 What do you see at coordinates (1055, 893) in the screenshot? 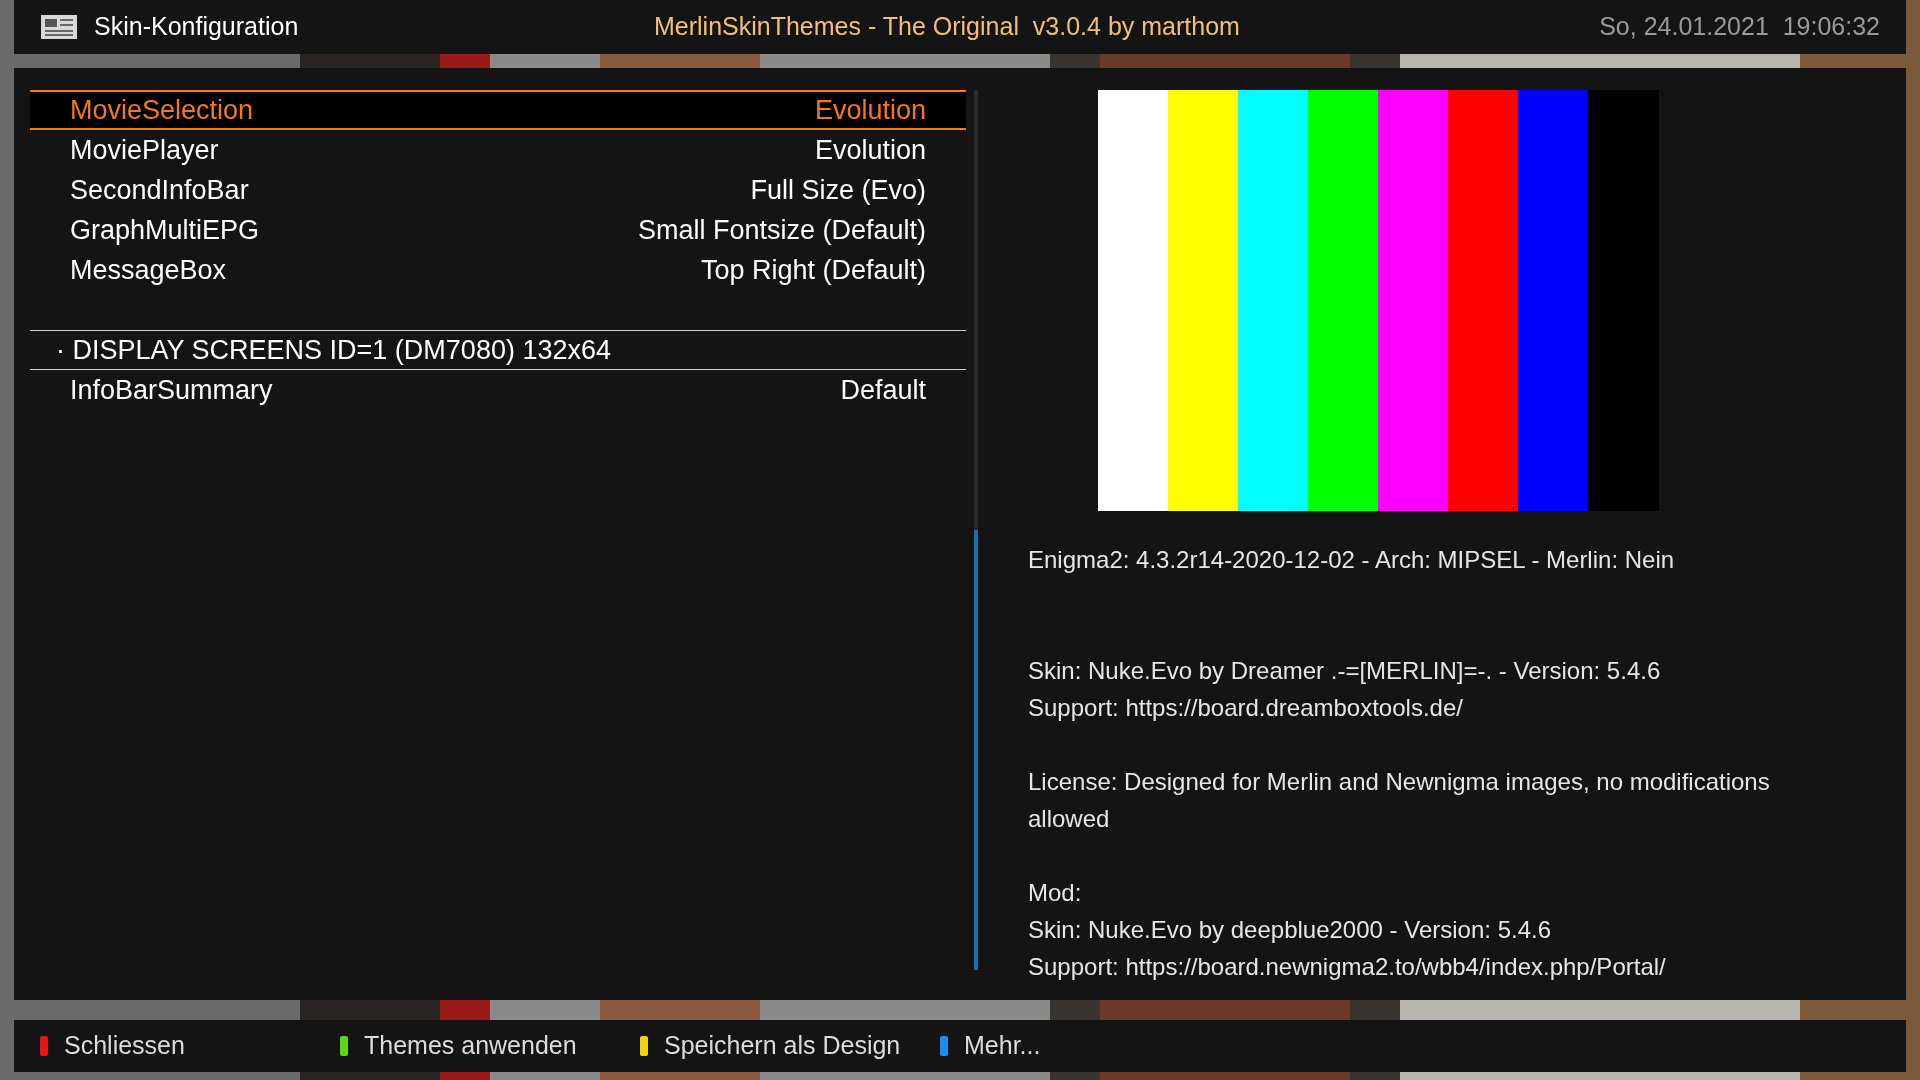
I see `info-text: Mod:` at bounding box center [1055, 893].